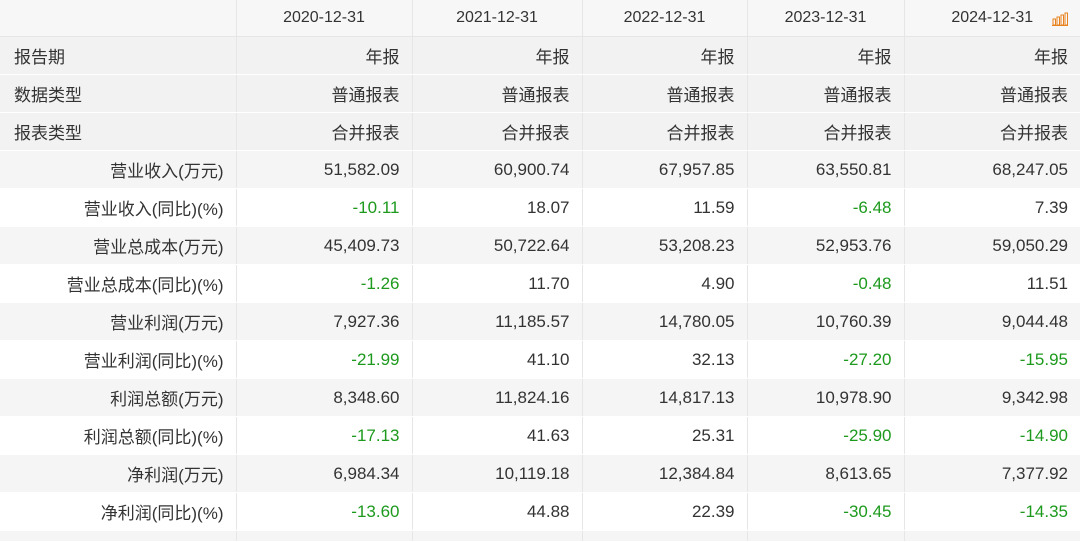  Describe the element at coordinates (991, 359) in the screenshot. I see `table-cell: -15.95` at that location.